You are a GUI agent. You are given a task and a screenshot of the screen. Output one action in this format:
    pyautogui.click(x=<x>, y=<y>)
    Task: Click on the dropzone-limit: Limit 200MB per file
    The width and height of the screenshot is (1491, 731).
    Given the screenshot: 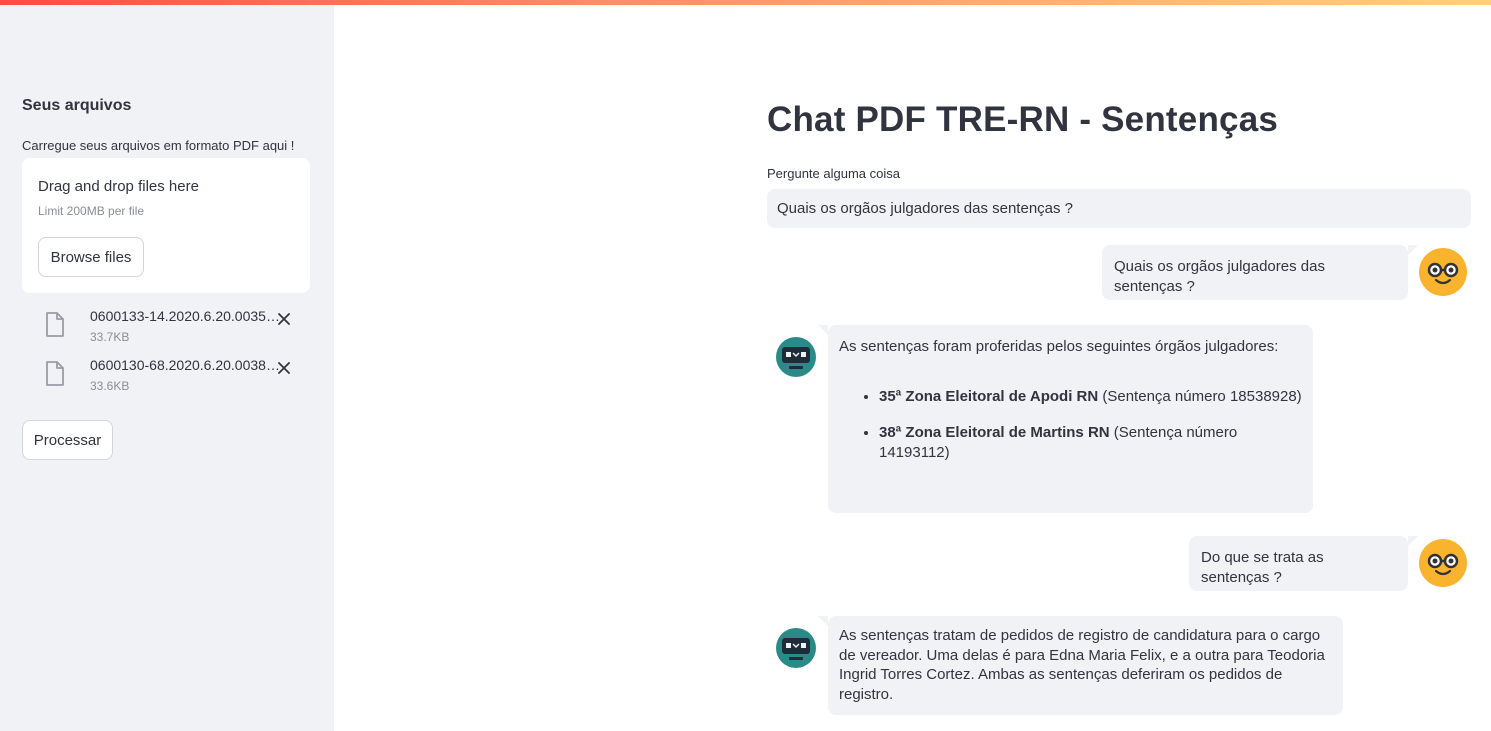 What is the action you would take?
    pyautogui.click(x=91, y=211)
    